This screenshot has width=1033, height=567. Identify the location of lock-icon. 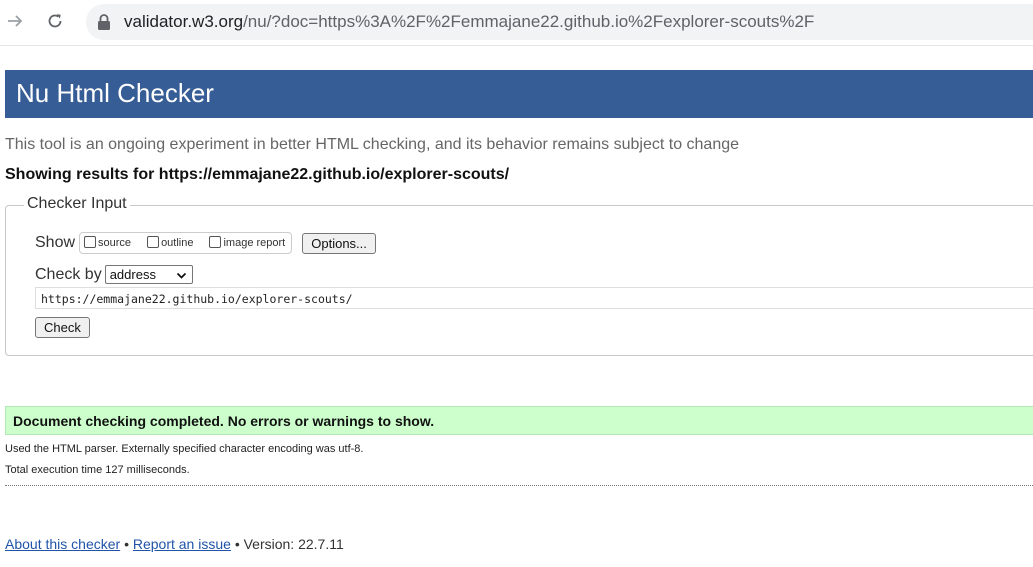
(104, 22).